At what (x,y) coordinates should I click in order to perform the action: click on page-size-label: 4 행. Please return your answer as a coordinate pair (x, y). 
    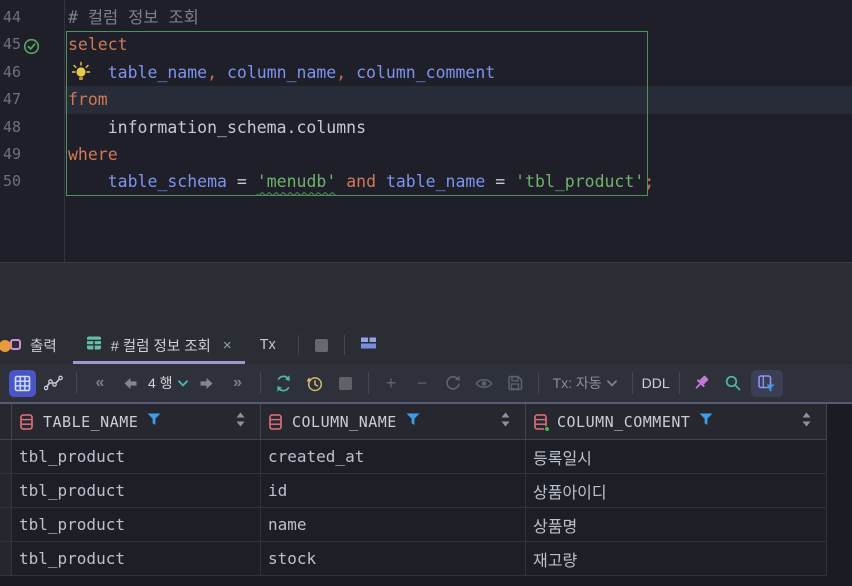
    Looking at the image, I should click on (160, 383).